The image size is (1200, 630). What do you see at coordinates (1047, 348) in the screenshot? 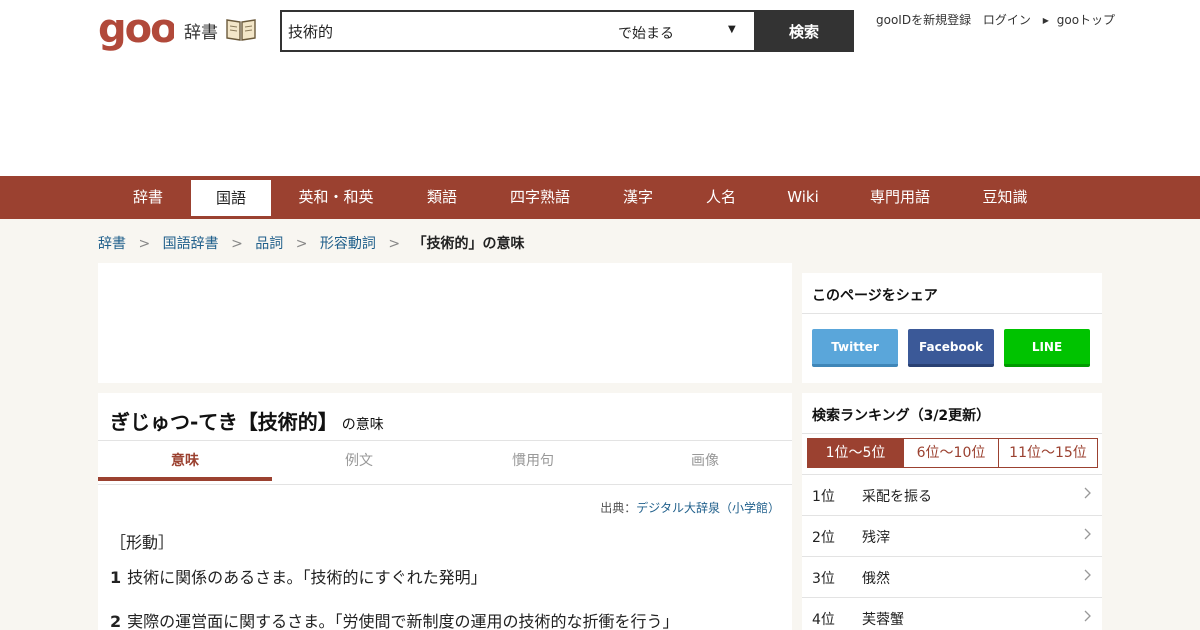
I see `line-share-button: LINE` at bounding box center [1047, 348].